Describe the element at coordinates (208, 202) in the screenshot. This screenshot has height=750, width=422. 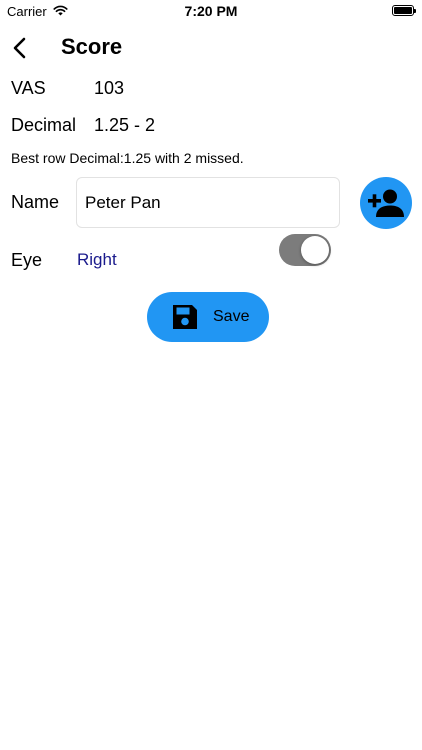
I see `name-input` at that location.